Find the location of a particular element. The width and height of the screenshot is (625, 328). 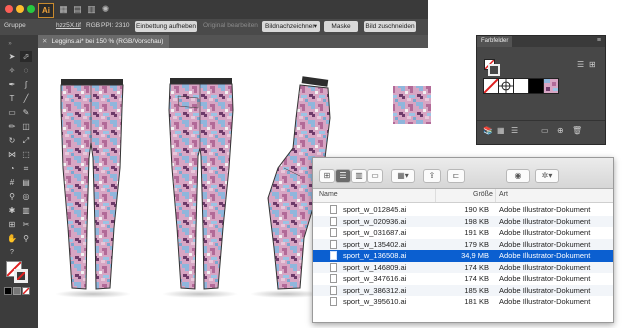

column-header-kind: Art is located at coordinates (503, 194).